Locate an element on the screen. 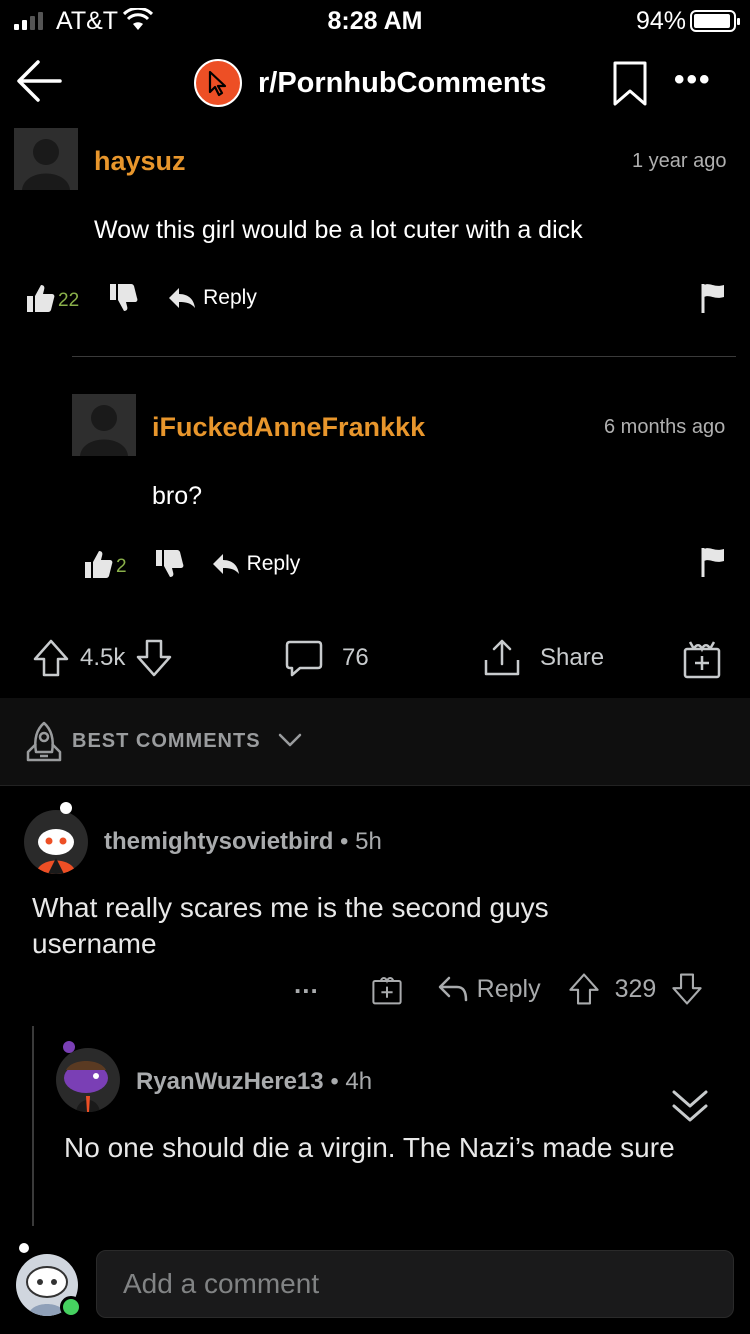 The image size is (750, 1334). thread-line is located at coordinates (33, 1126).